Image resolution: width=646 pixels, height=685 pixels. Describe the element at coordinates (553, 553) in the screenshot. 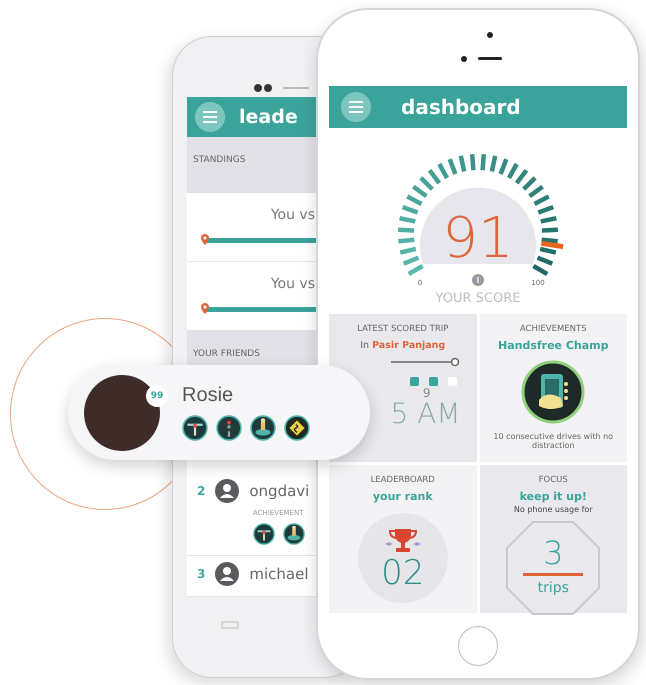

I see `trip-count: 3` at that location.